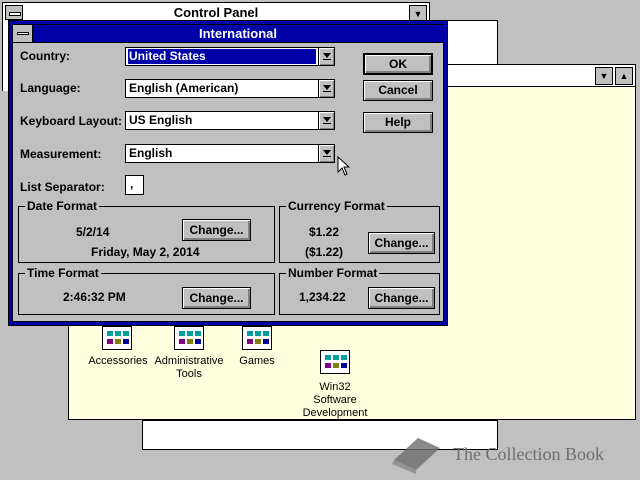 The image size is (640, 480). What do you see at coordinates (326, 56) in the screenshot?
I see `country-dropdown-icon` at bounding box center [326, 56].